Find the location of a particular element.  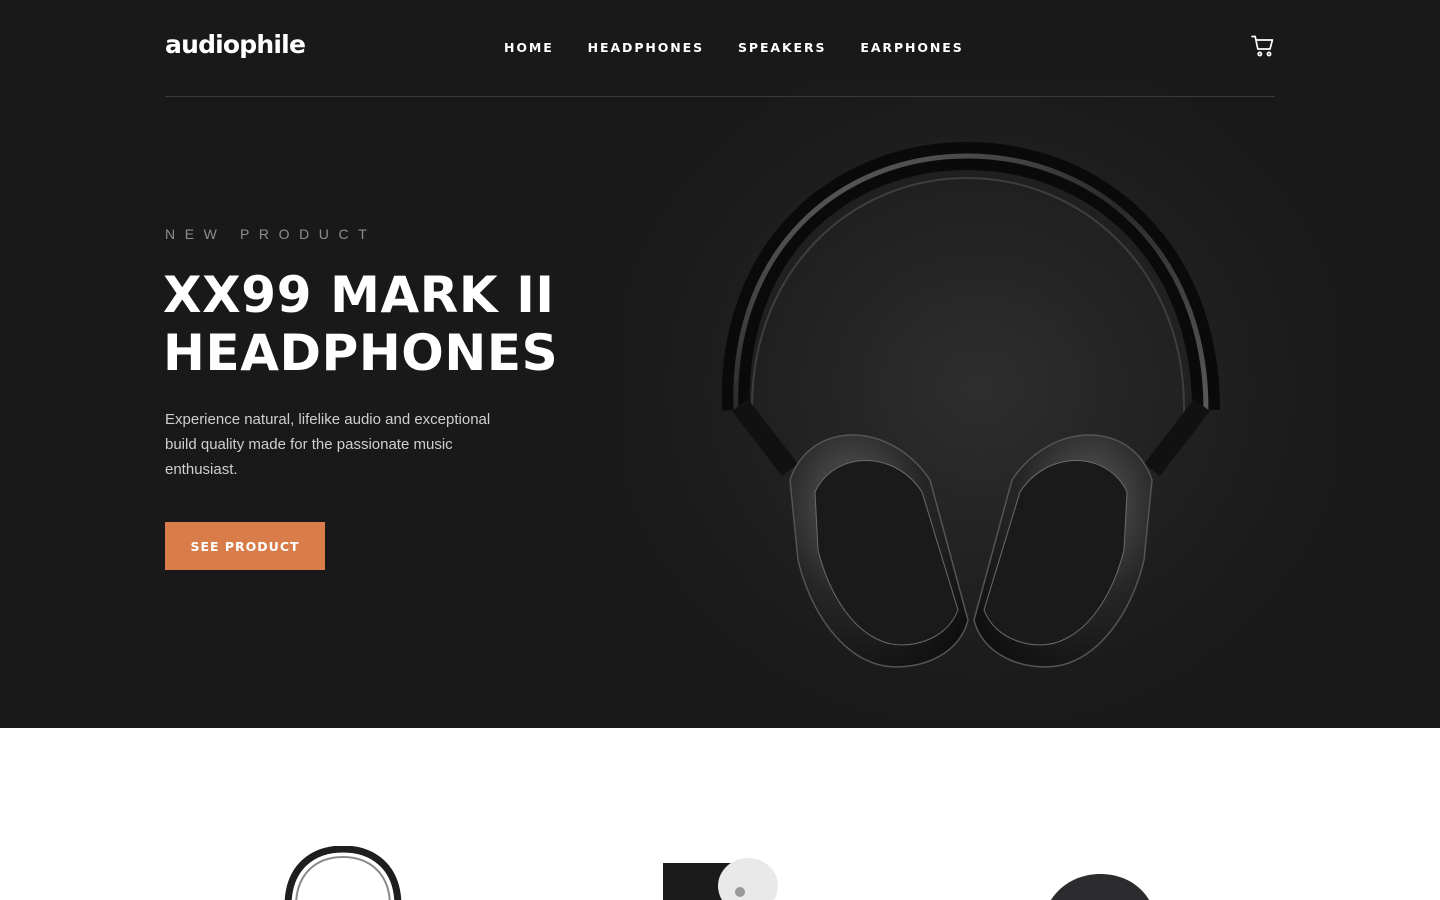

hero-title: XX99 MARK II HEADPHONES is located at coordinates (423, 324).